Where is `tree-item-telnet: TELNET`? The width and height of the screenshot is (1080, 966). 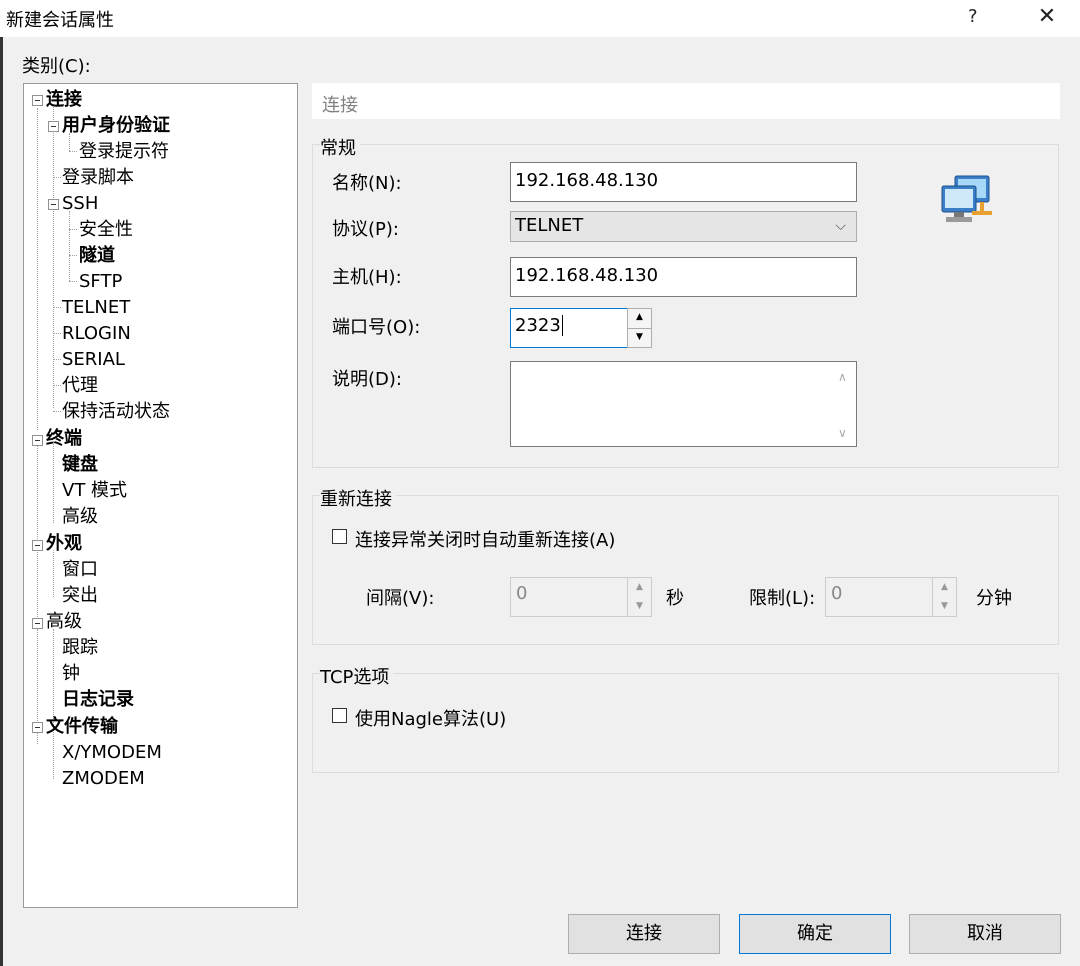
tree-item-telnet: TELNET is located at coordinates (96, 308).